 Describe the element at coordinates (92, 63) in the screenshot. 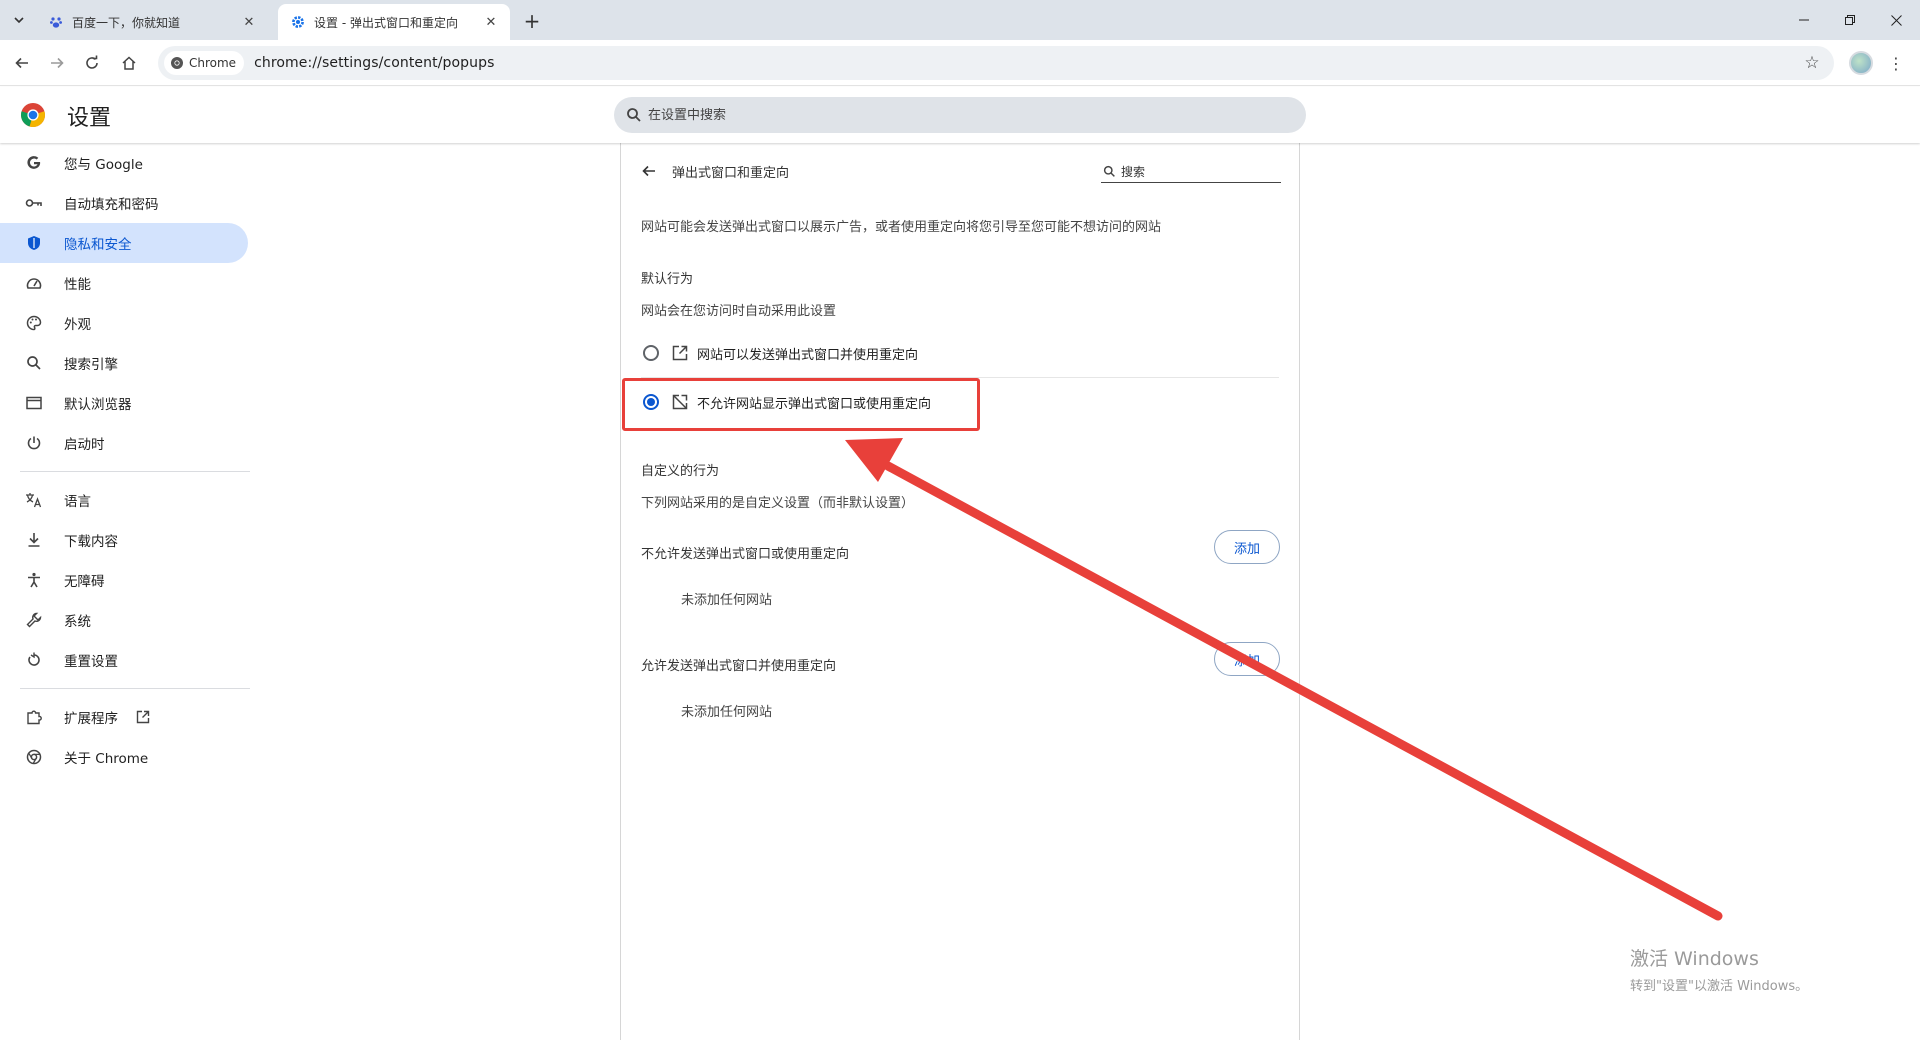

I see `reload-button` at that location.